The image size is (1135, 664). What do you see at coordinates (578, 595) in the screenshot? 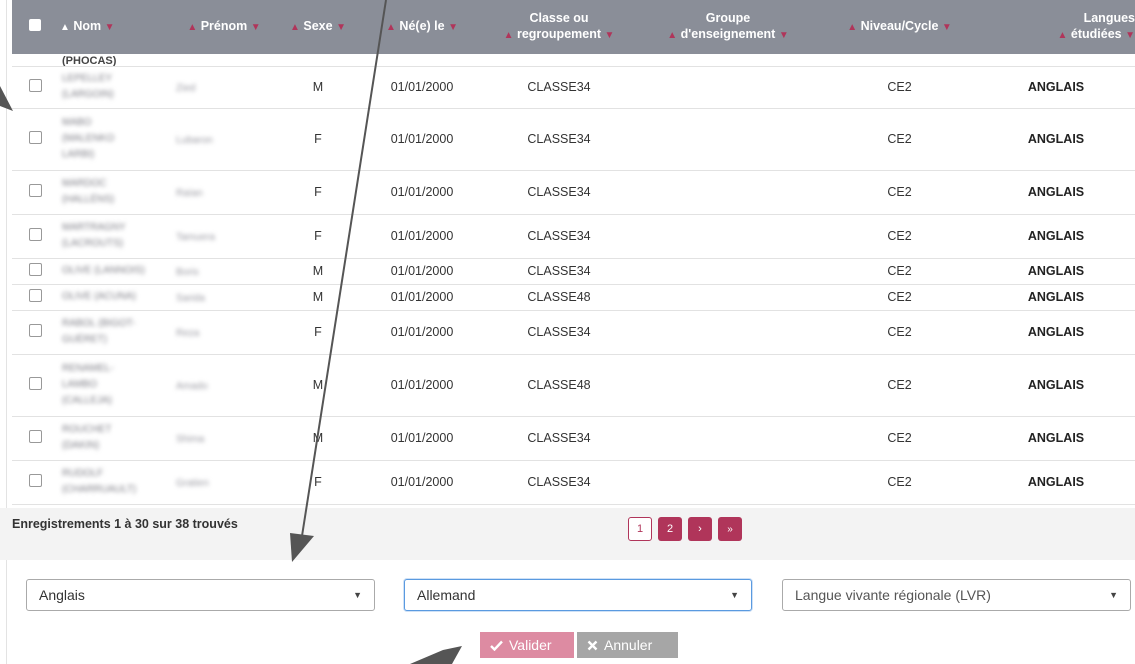
I see `language-2-select: Allemand ▼` at bounding box center [578, 595].